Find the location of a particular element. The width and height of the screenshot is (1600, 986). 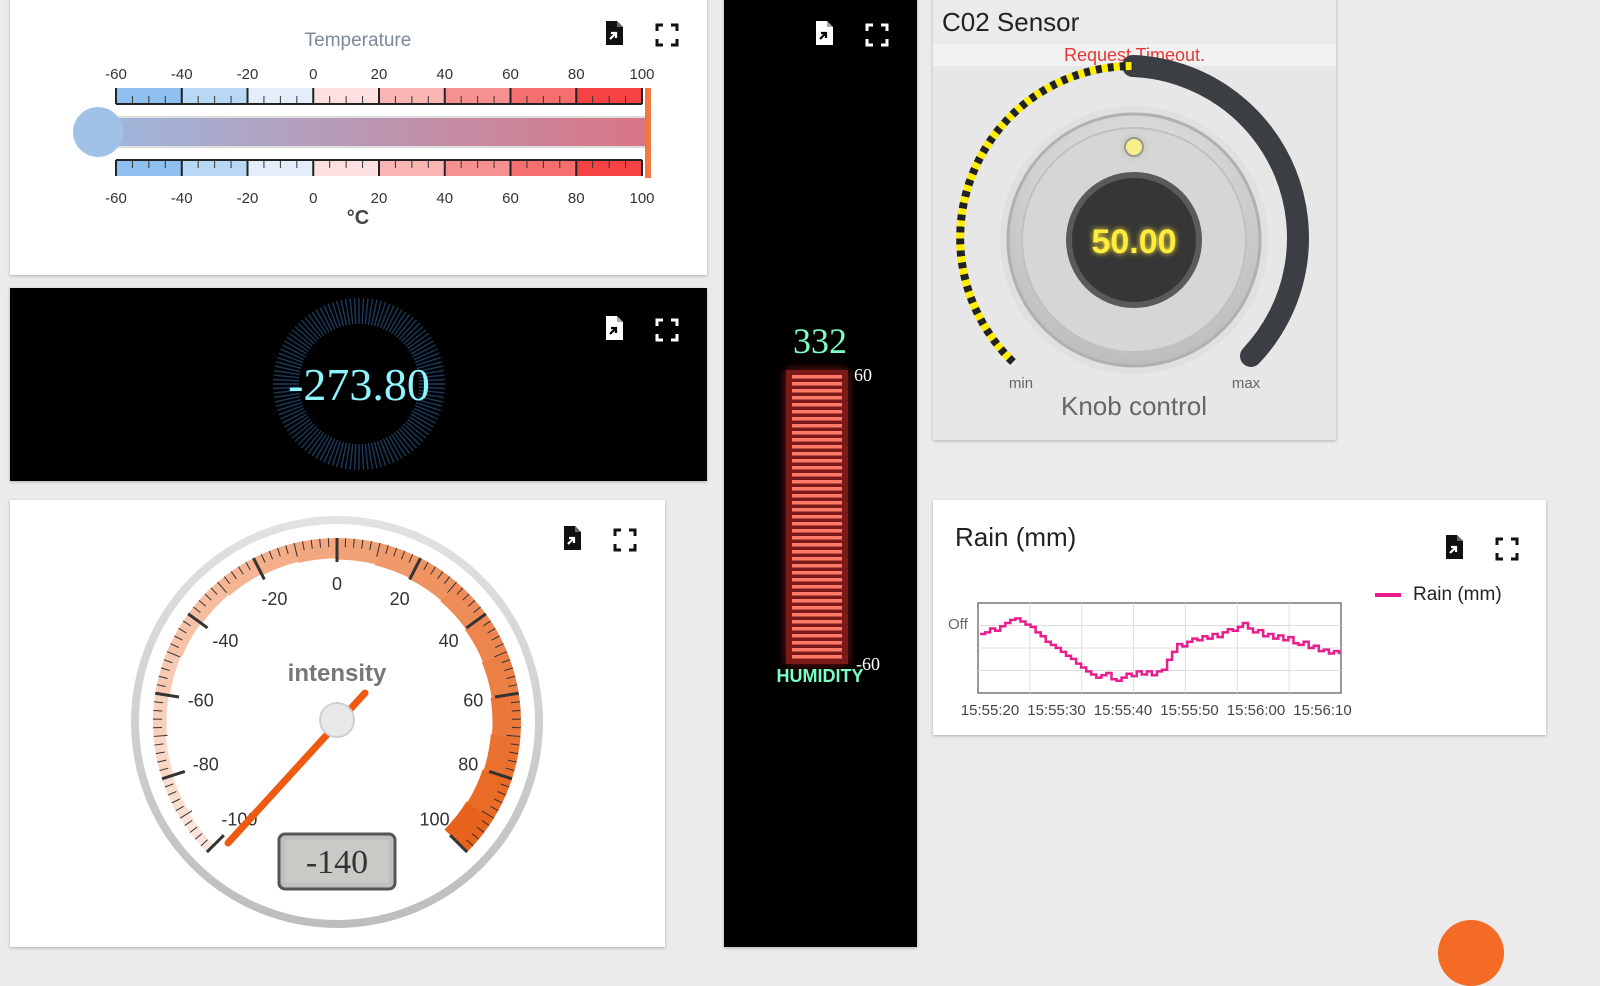

scale-label-top: 100 is located at coordinates (641, 74).